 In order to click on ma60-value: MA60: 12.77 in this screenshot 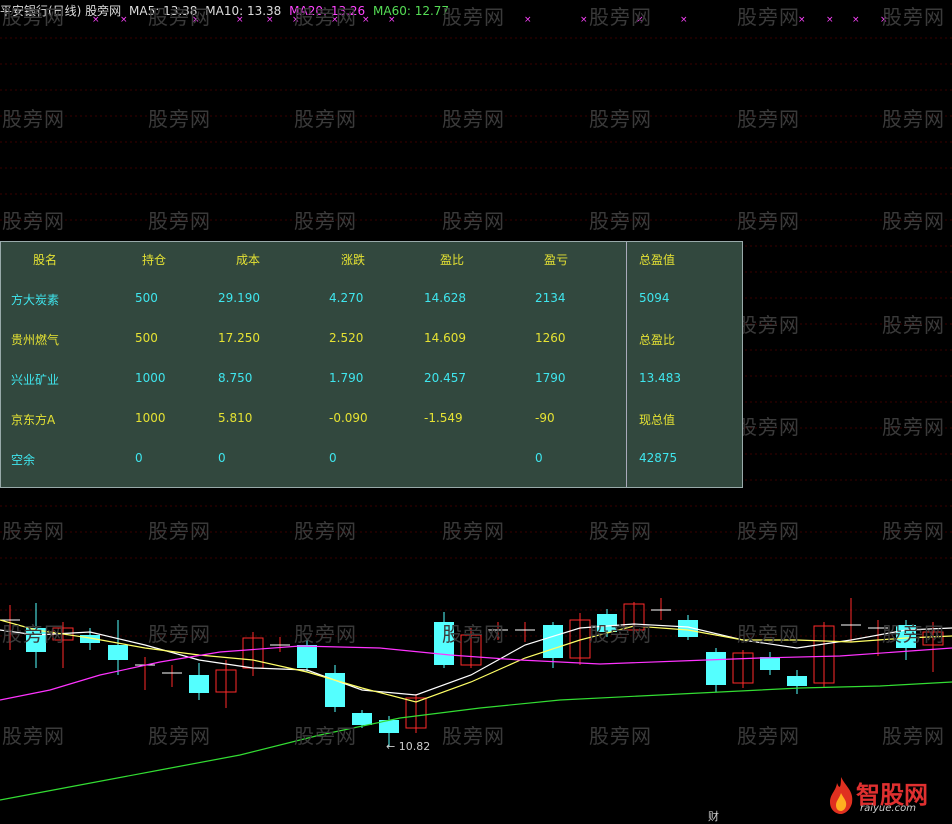, I will do `click(411, 11)`.